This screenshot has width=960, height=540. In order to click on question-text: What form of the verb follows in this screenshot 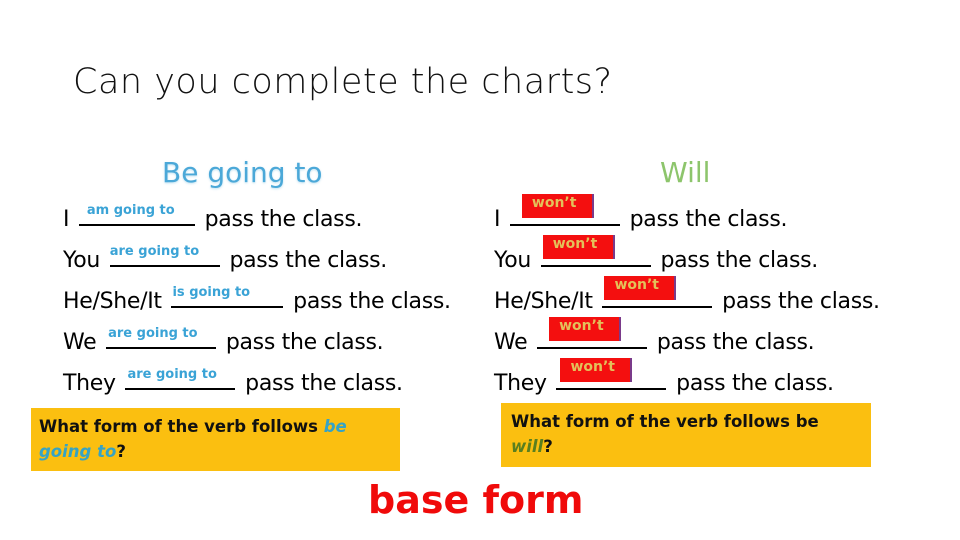, I will do `click(181, 426)`.